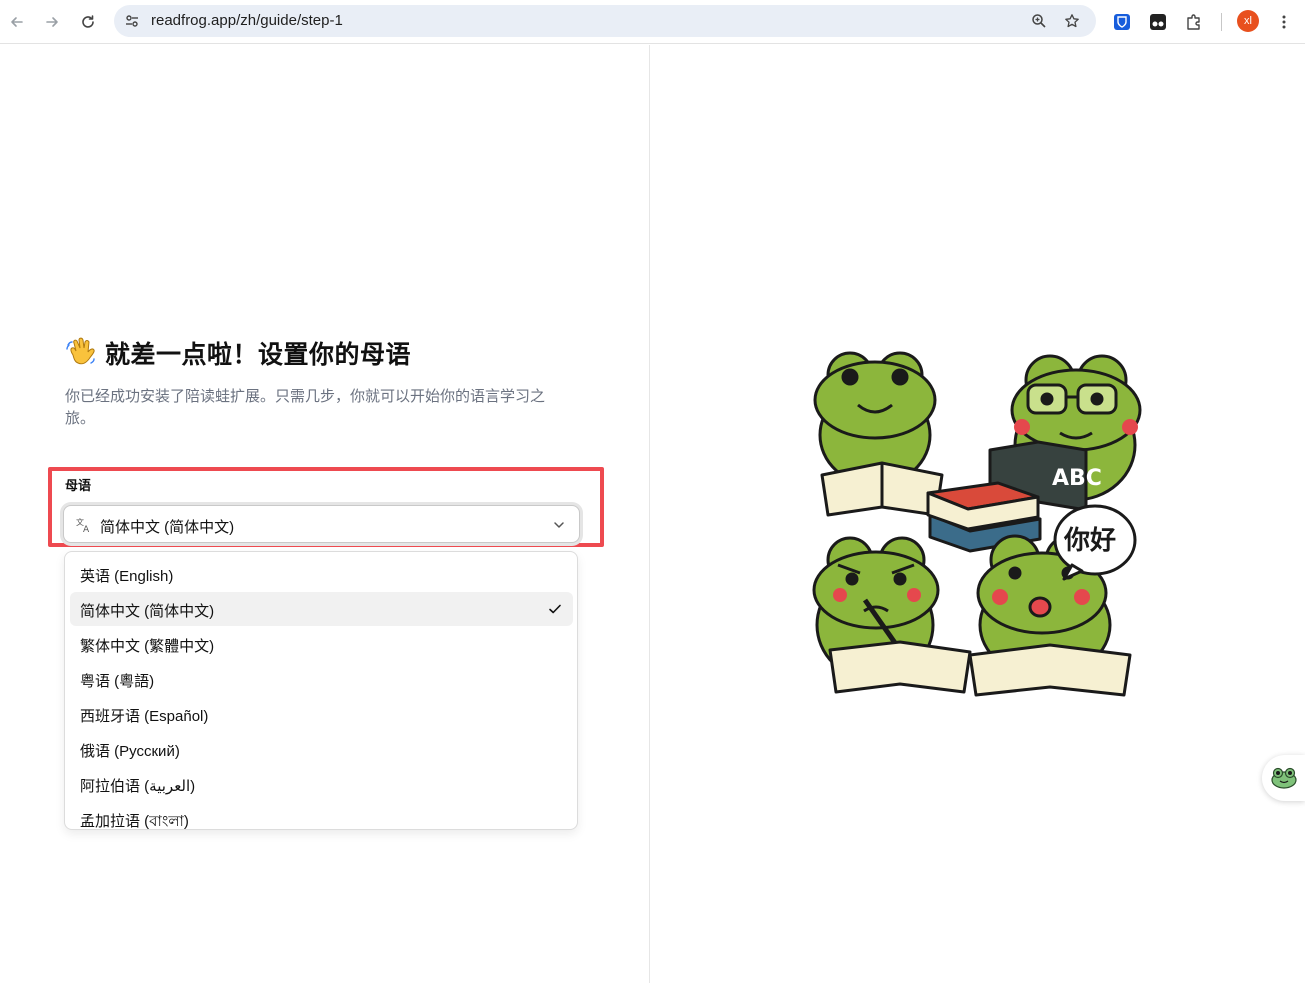  I want to click on frog-face-icon, so click(1283, 778).